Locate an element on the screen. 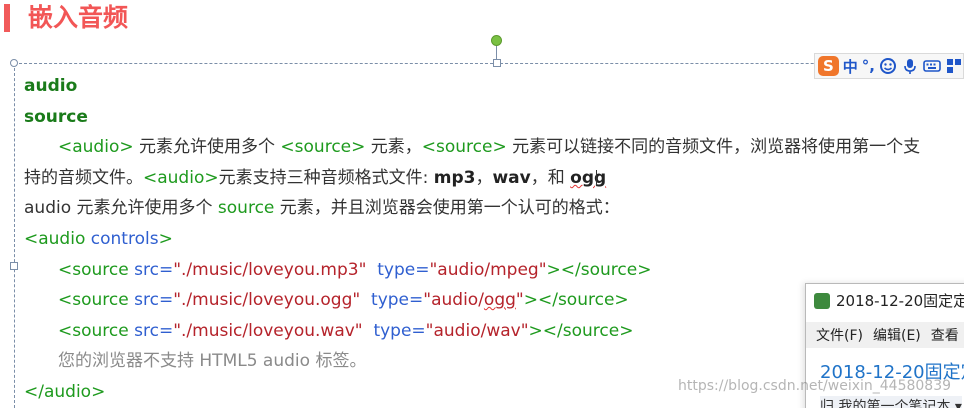 The width and height of the screenshot is (964, 408). heading-accent-bar is located at coordinates (7, 18).